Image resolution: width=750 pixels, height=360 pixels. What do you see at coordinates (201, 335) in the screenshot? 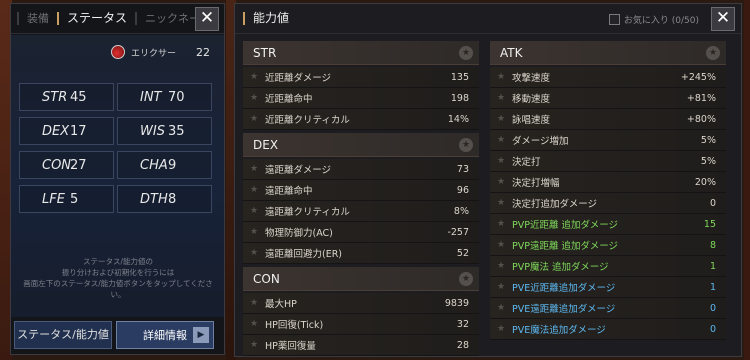
I see `arrow-right-icon: ▶` at bounding box center [201, 335].